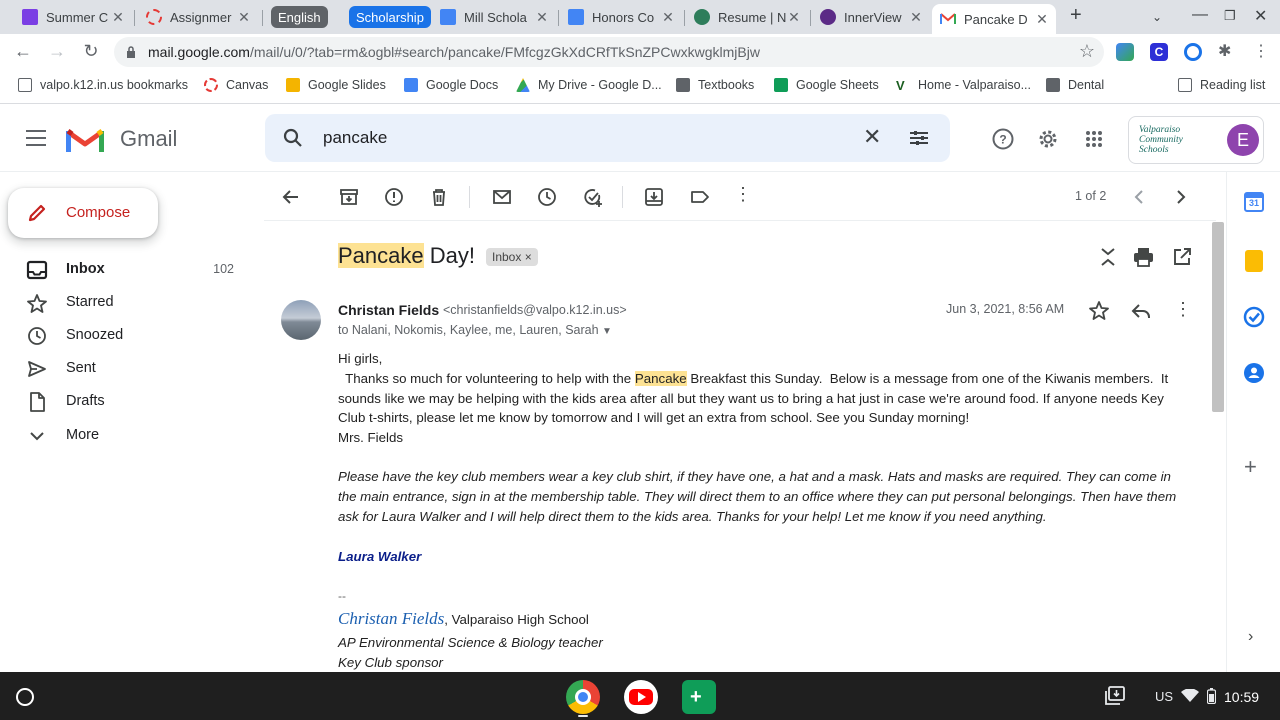  What do you see at coordinates (1261, 52) in the screenshot?
I see `menu-dots-icon: ⋮` at bounding box center [1261, 52].